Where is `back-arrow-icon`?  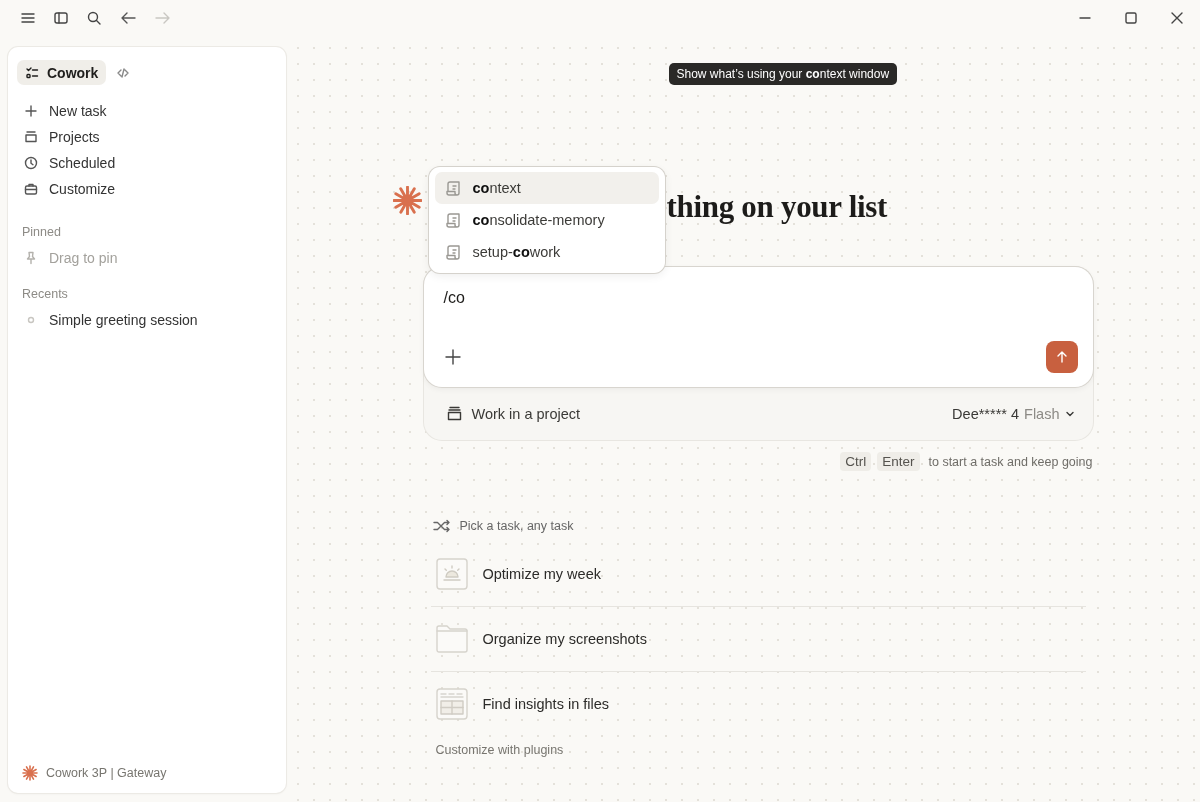
back-arrow-icon is located at coordinates (128, 18).